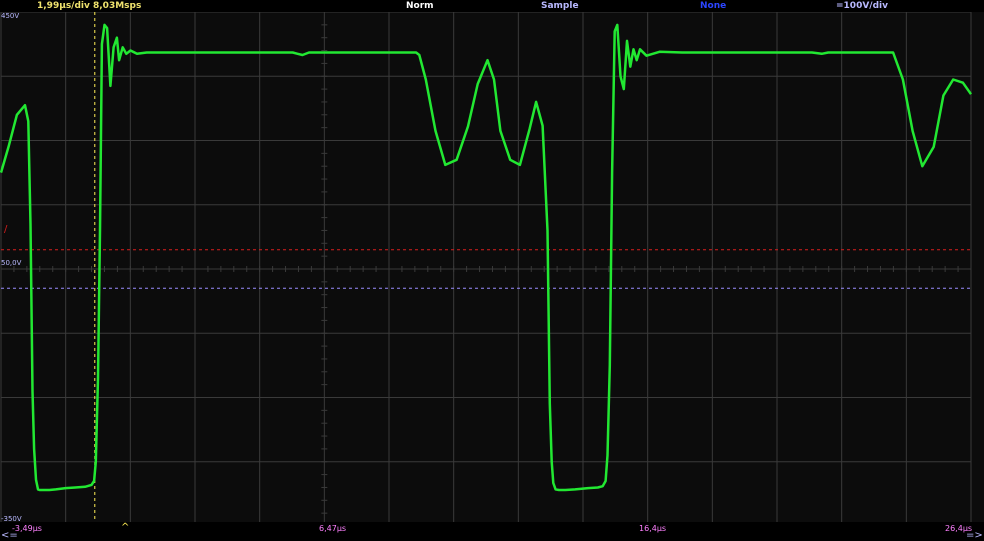  Describe the element at coordinates (9, 535) in the screenshot. I see `scroll-left-arrow: <=` at that location.